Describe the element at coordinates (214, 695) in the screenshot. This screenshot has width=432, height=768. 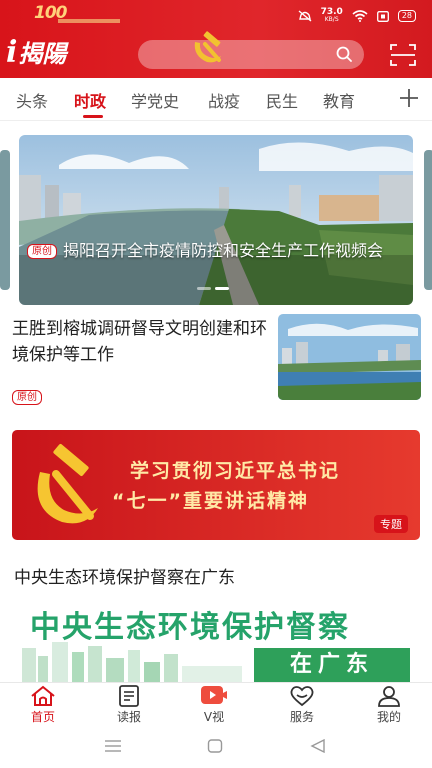
I see `video-icon` at that location.